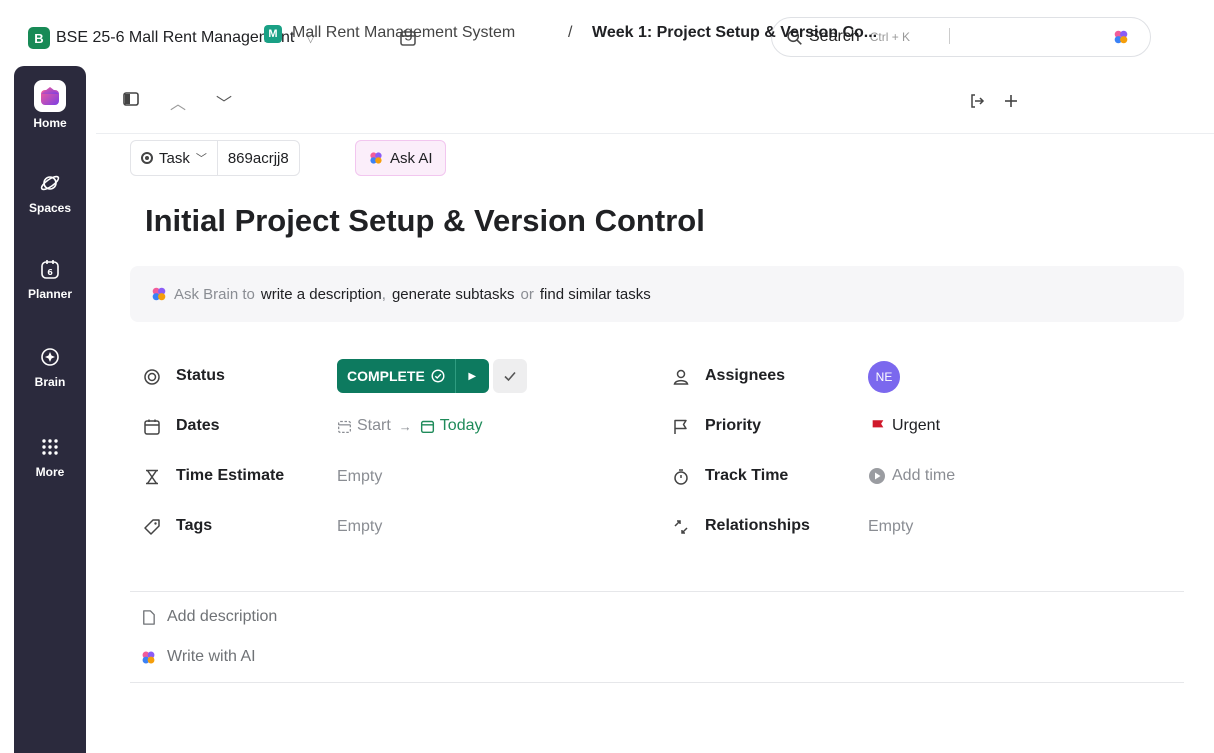  I want to click on status-value: COMPLETE, so click(386, 376).